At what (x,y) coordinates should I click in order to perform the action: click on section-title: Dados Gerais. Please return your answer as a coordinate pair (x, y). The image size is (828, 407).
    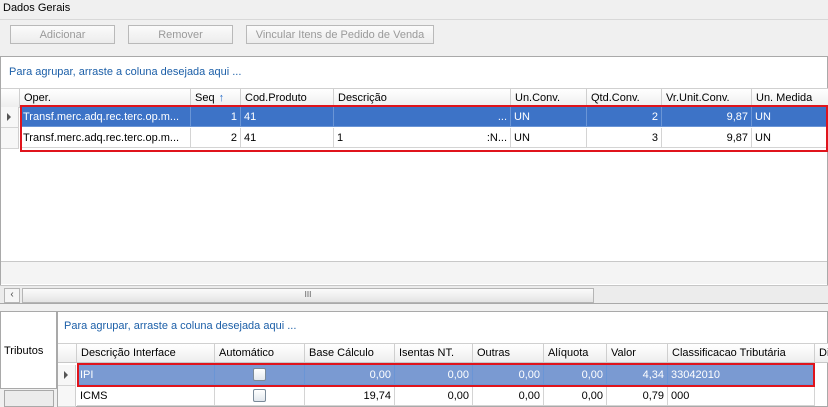
    Looking at the image, I should click on (37, 8).